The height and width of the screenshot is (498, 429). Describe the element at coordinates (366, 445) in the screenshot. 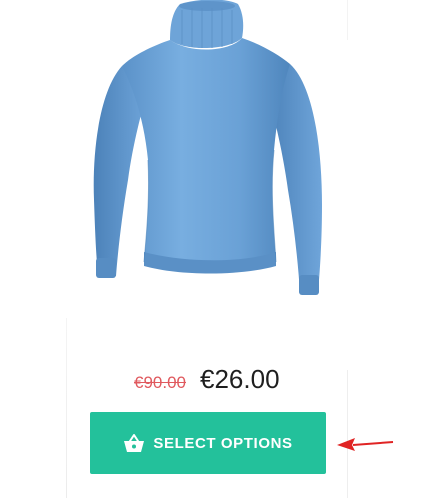

I see `red-arrow-icon` at that location.